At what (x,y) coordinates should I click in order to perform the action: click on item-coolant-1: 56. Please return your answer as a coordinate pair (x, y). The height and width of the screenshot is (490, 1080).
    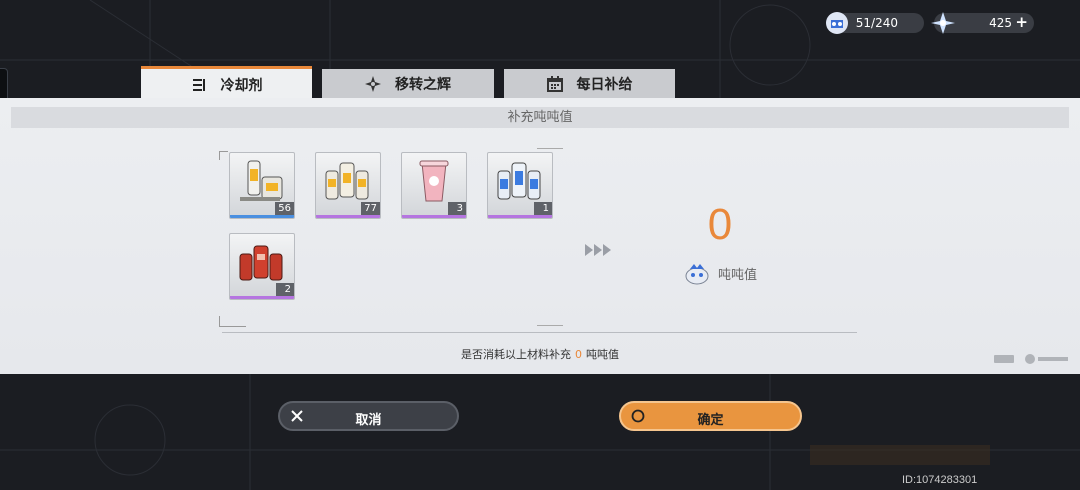
    Looking at the image, I should click on (262, 185).